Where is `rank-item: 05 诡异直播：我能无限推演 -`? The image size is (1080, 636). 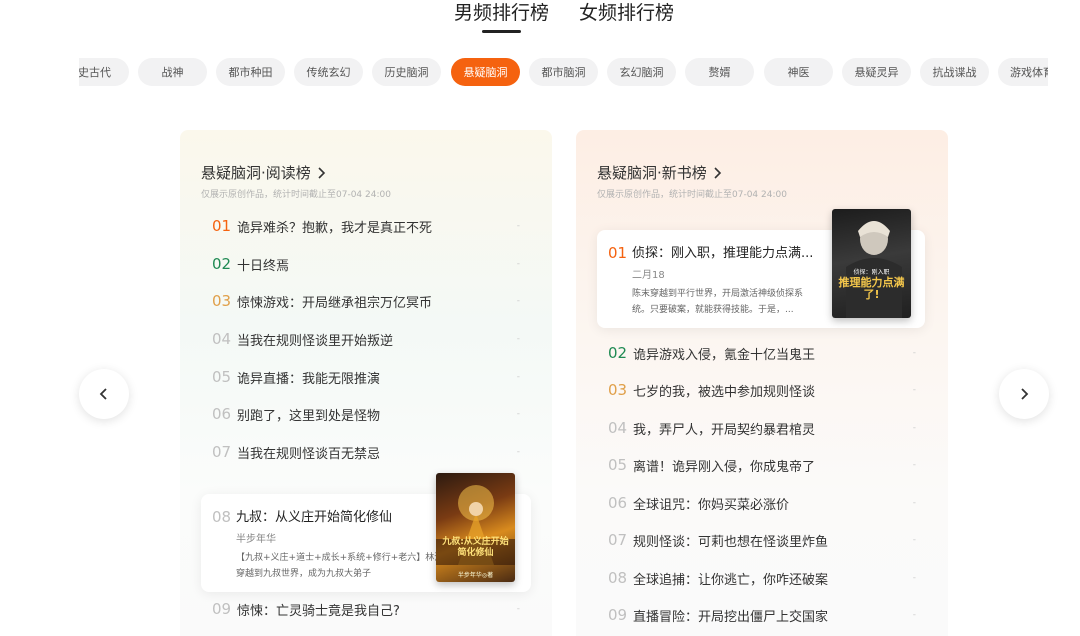
rank-item: 05 诡异直播：我能无限推演 - is located at coordinates (366, 377).